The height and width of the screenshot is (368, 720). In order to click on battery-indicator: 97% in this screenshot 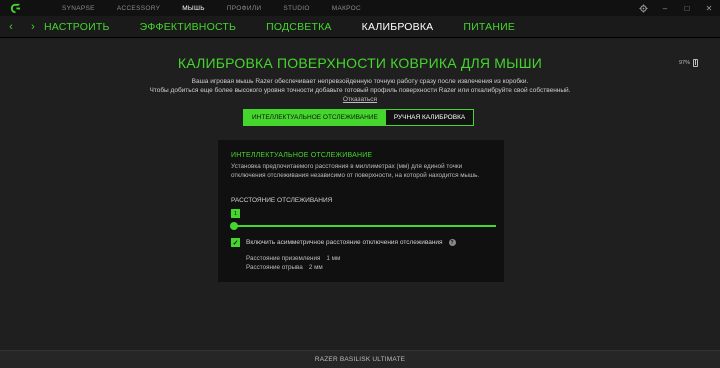, I will do `click(688, 63)`.